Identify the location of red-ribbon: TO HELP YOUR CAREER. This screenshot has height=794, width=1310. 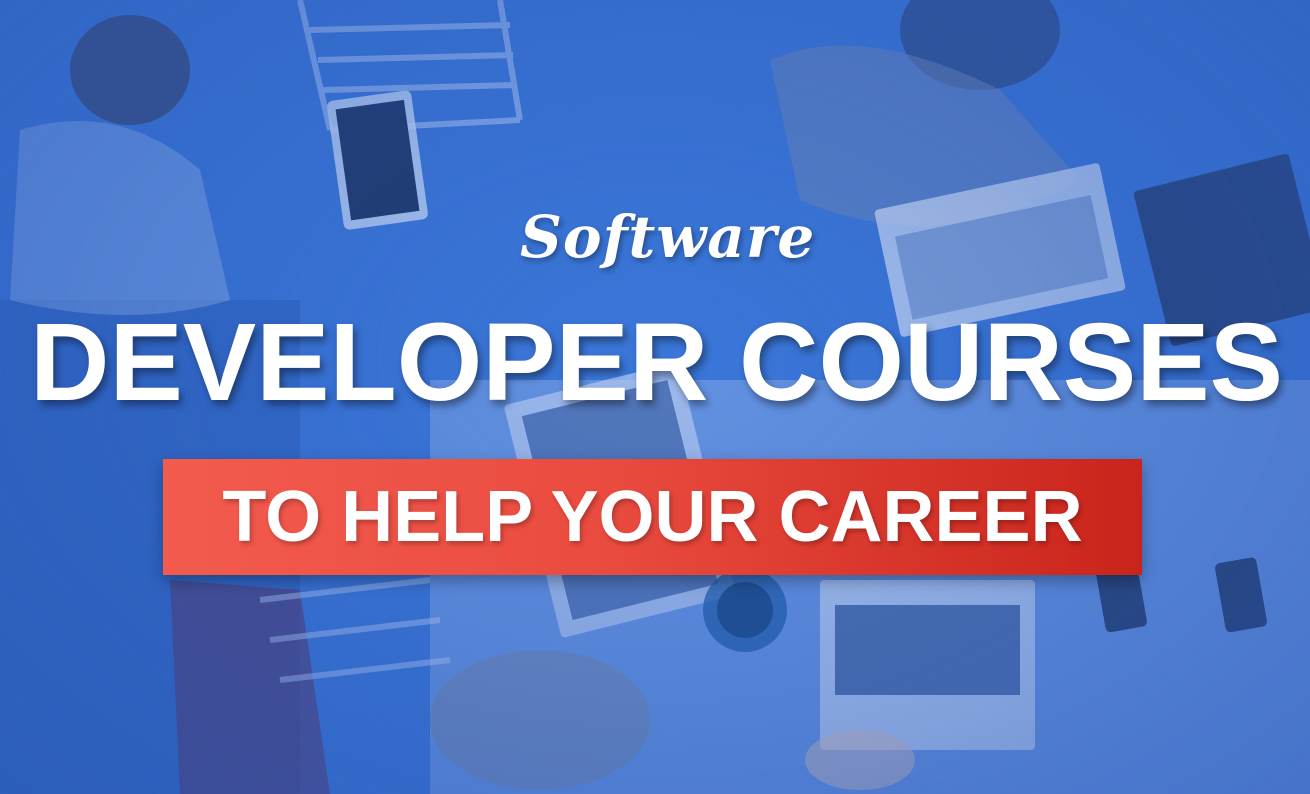
(652, 517).